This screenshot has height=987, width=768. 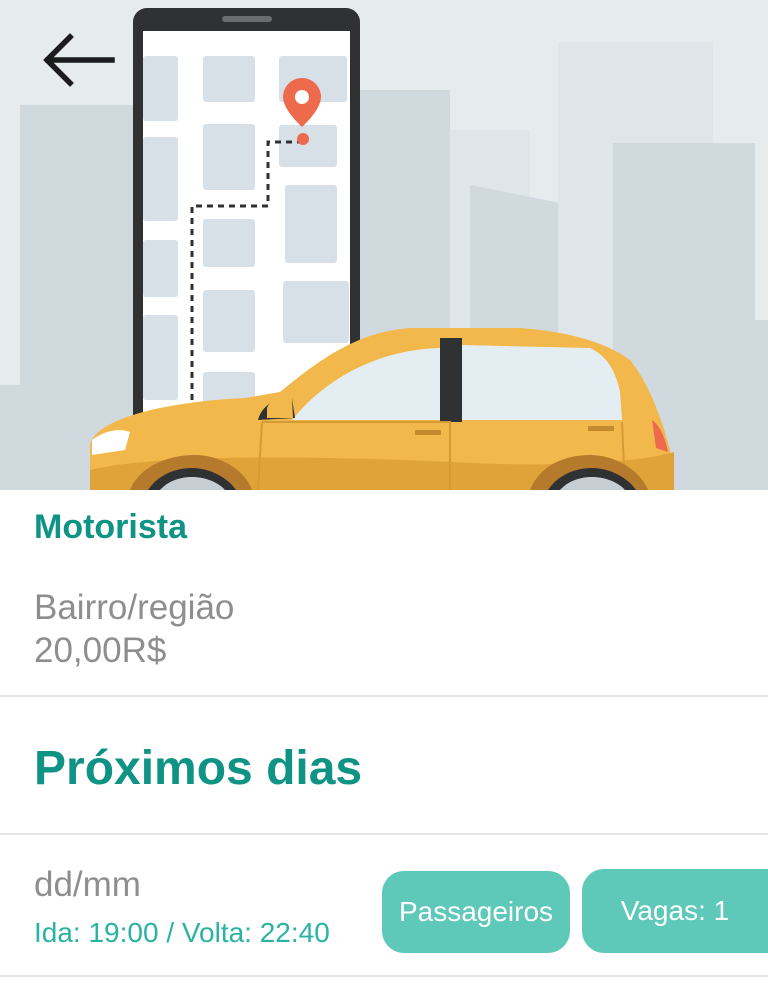 I want to click on arrow-left-icon, so click(x=79, y=60).